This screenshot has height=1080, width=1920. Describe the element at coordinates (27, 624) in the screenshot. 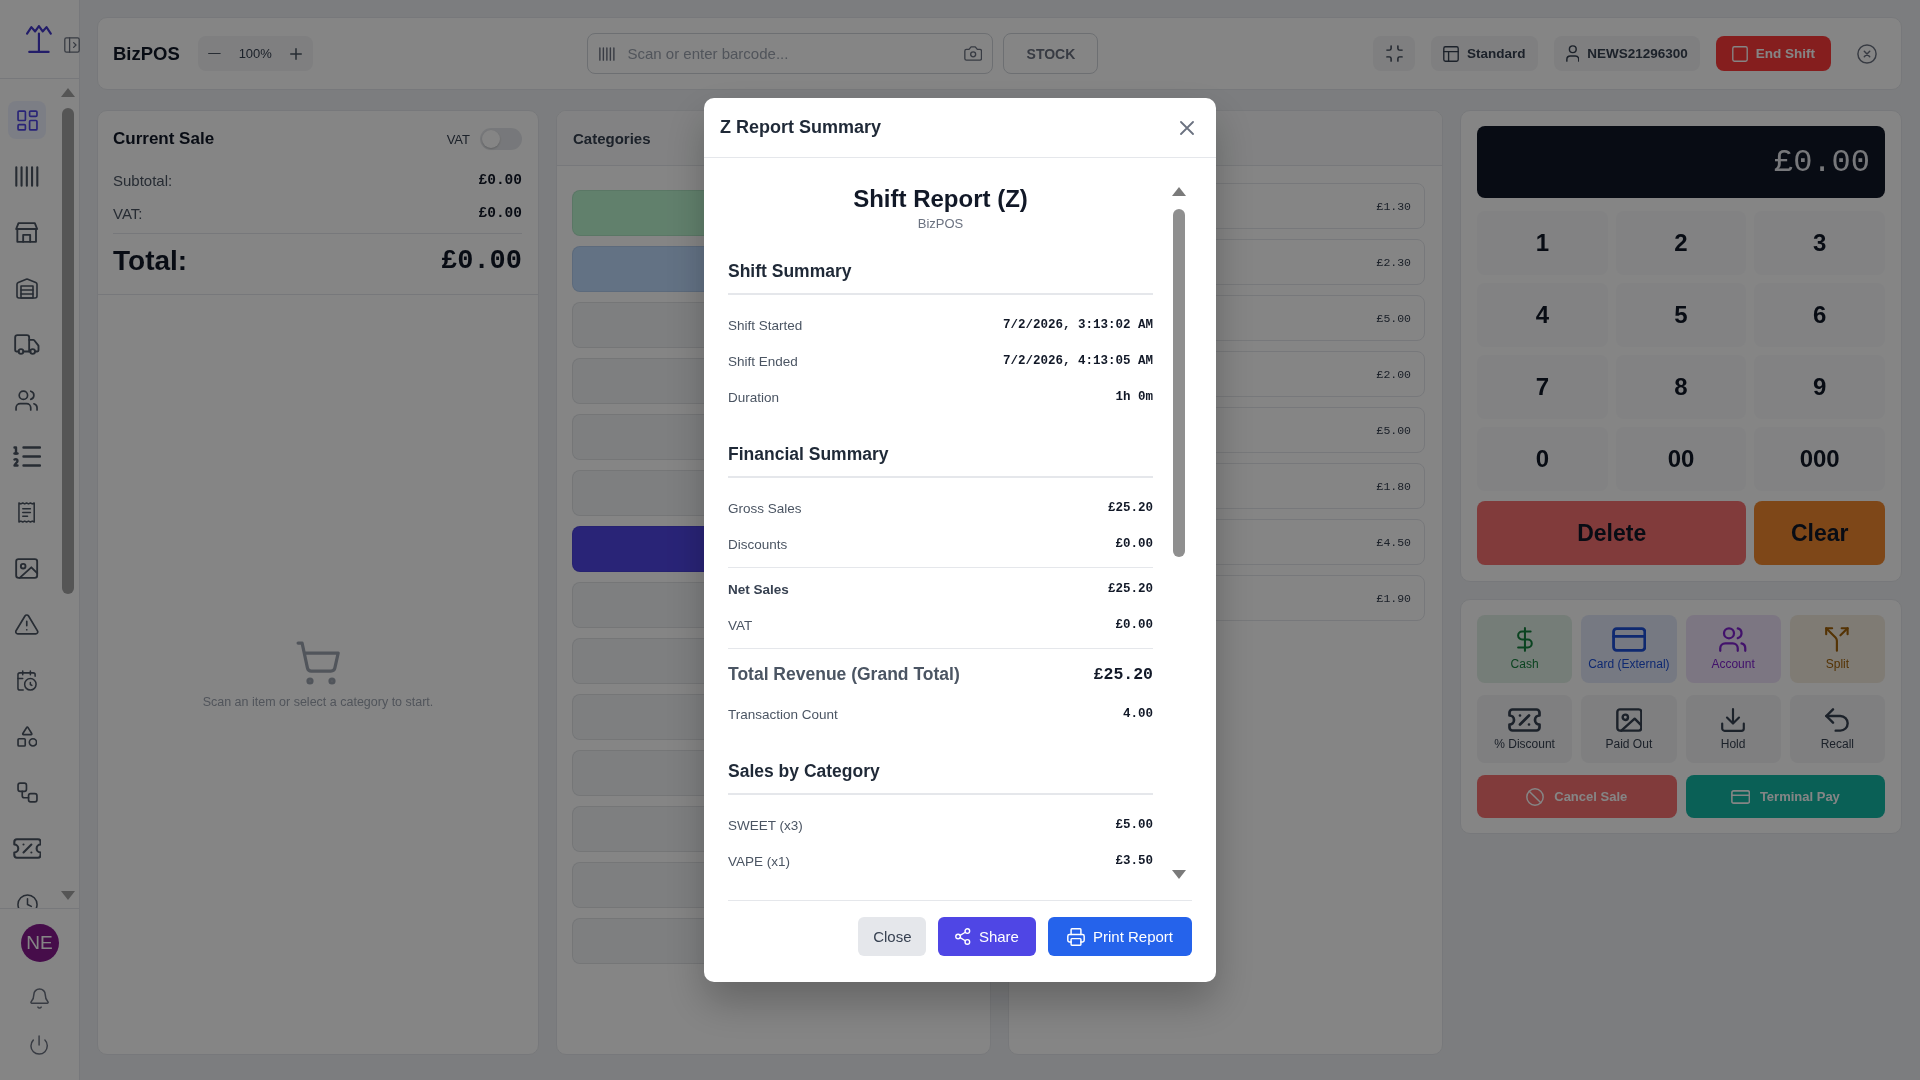

I see `warning-icon` at that location.